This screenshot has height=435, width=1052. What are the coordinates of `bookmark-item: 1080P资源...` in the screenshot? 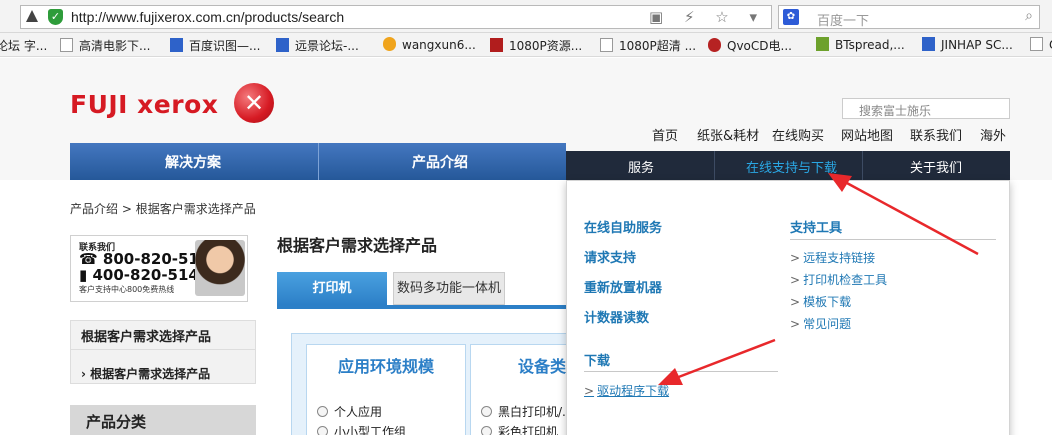 It's located at (536, 45).